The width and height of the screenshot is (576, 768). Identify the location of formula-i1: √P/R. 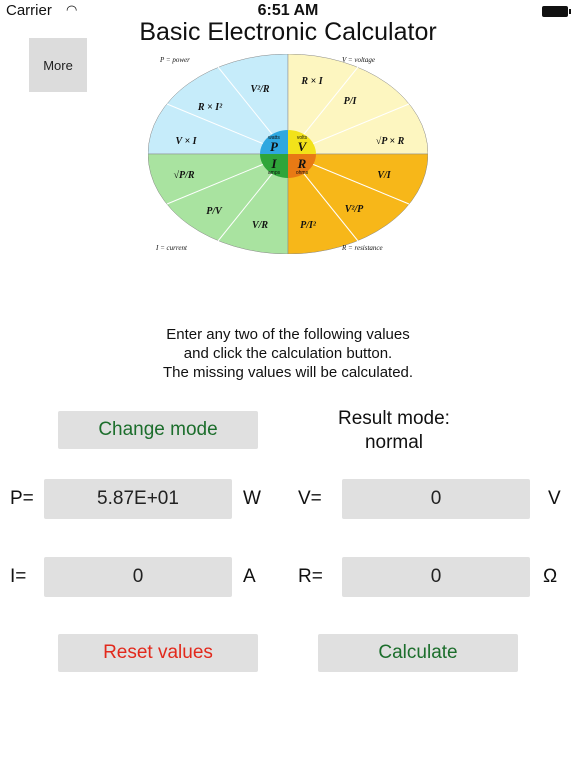
(183, 175).